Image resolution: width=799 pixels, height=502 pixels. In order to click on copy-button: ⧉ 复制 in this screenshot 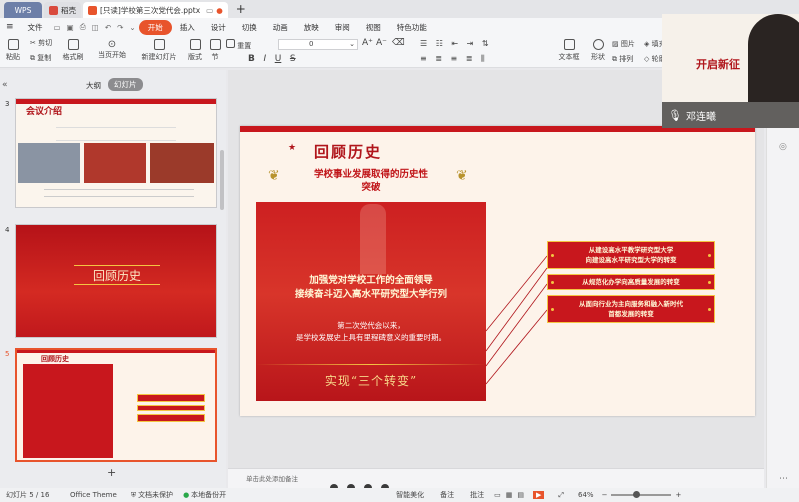, I will do `click(40, 58)`.